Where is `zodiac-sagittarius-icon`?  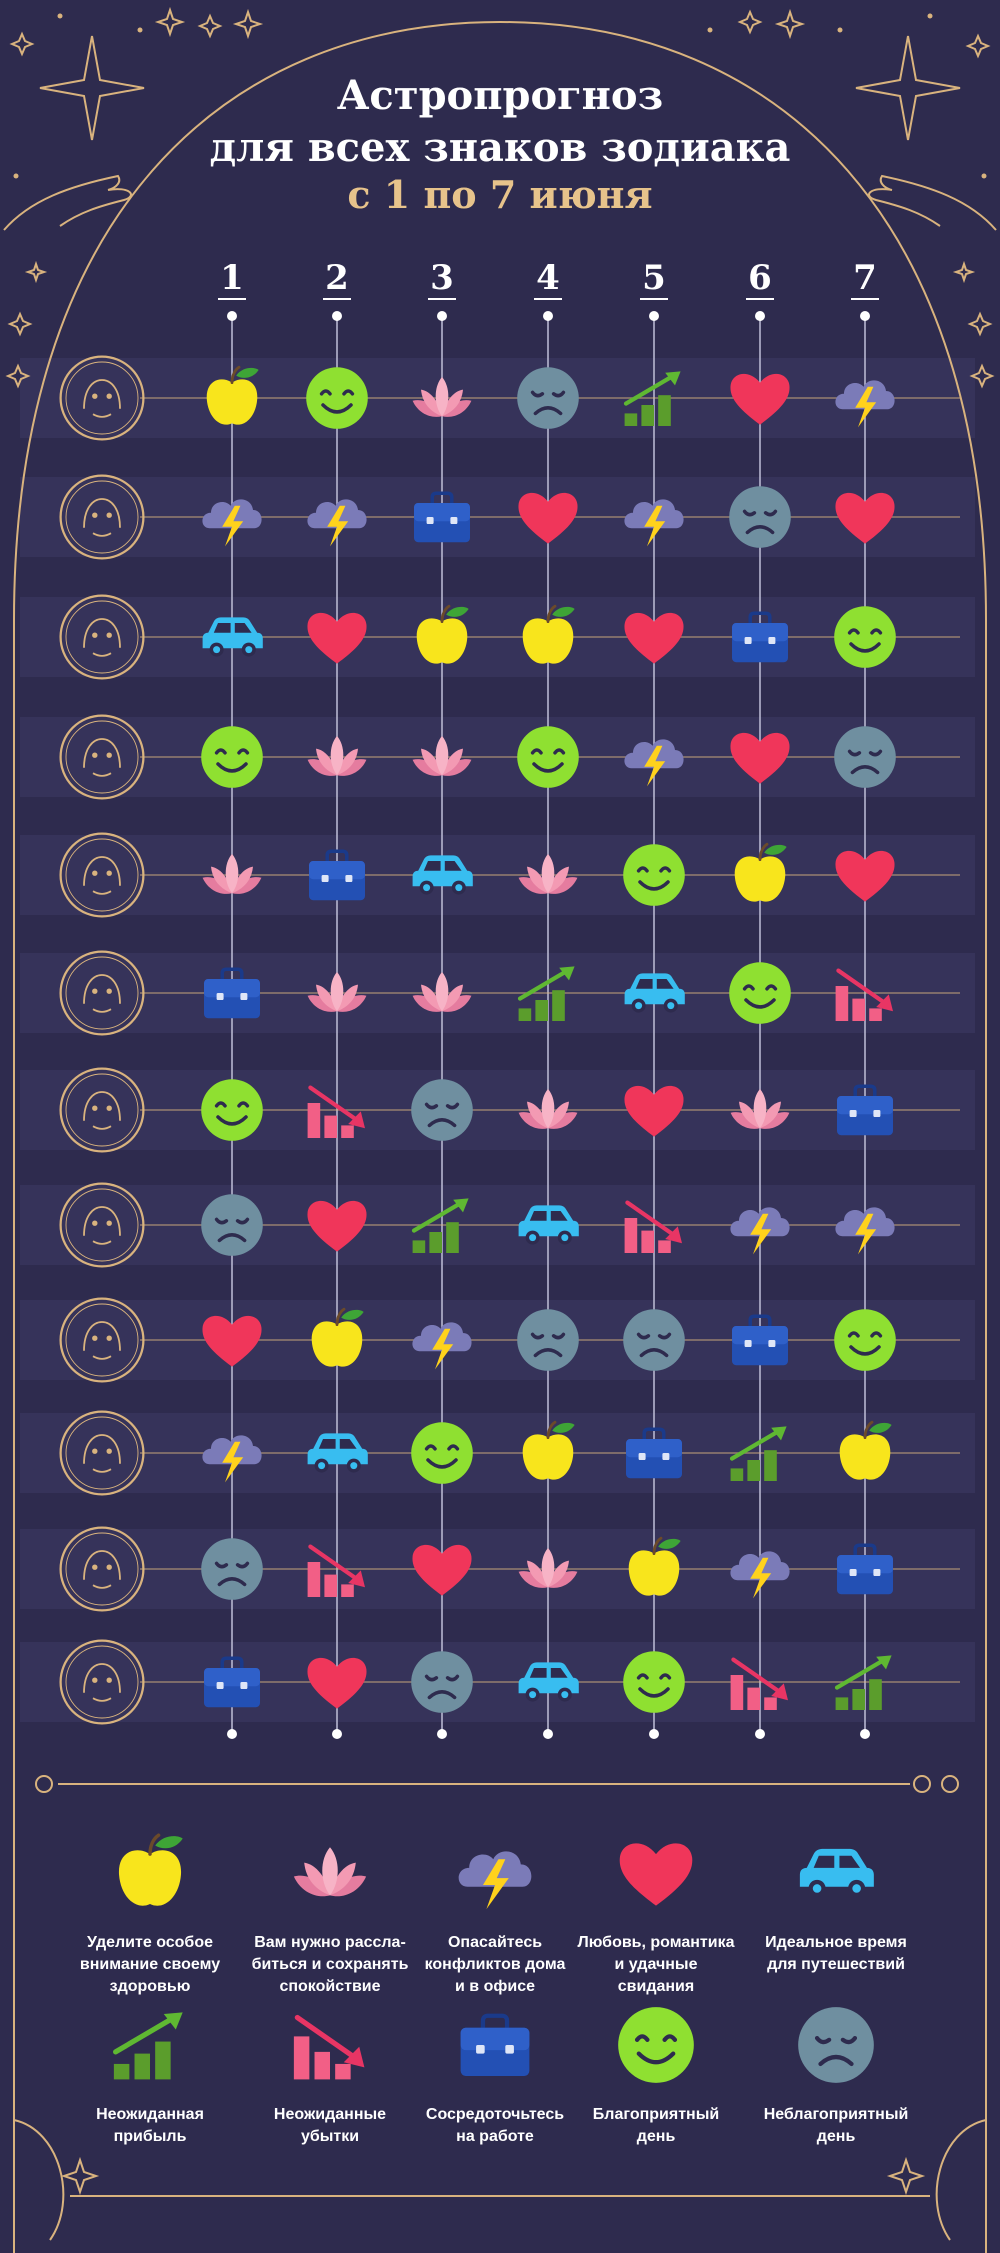 zodiac-sagittarius-icon is located at coordinates (102, 1340).